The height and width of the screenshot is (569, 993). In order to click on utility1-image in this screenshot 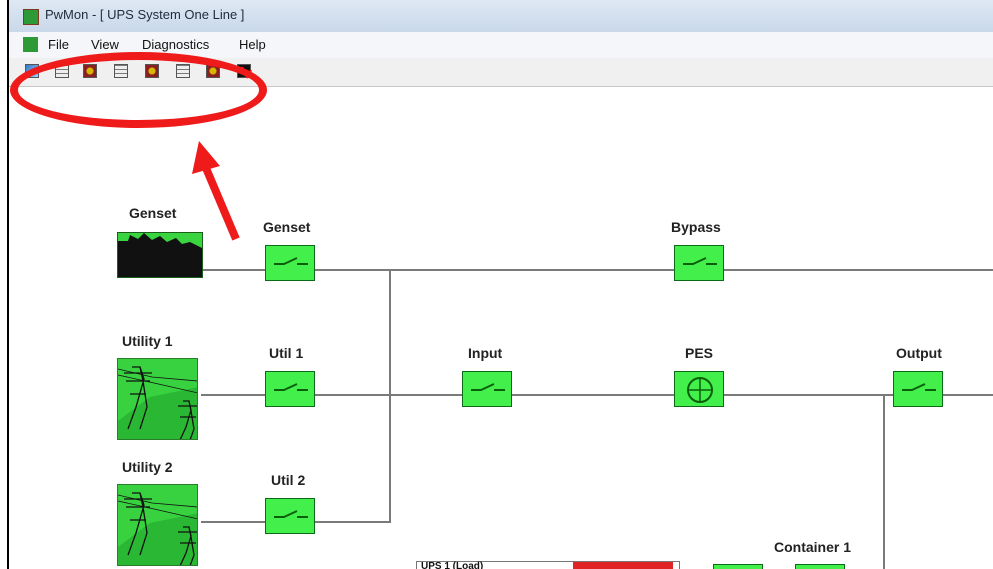, I will do `click(157, 399)`.